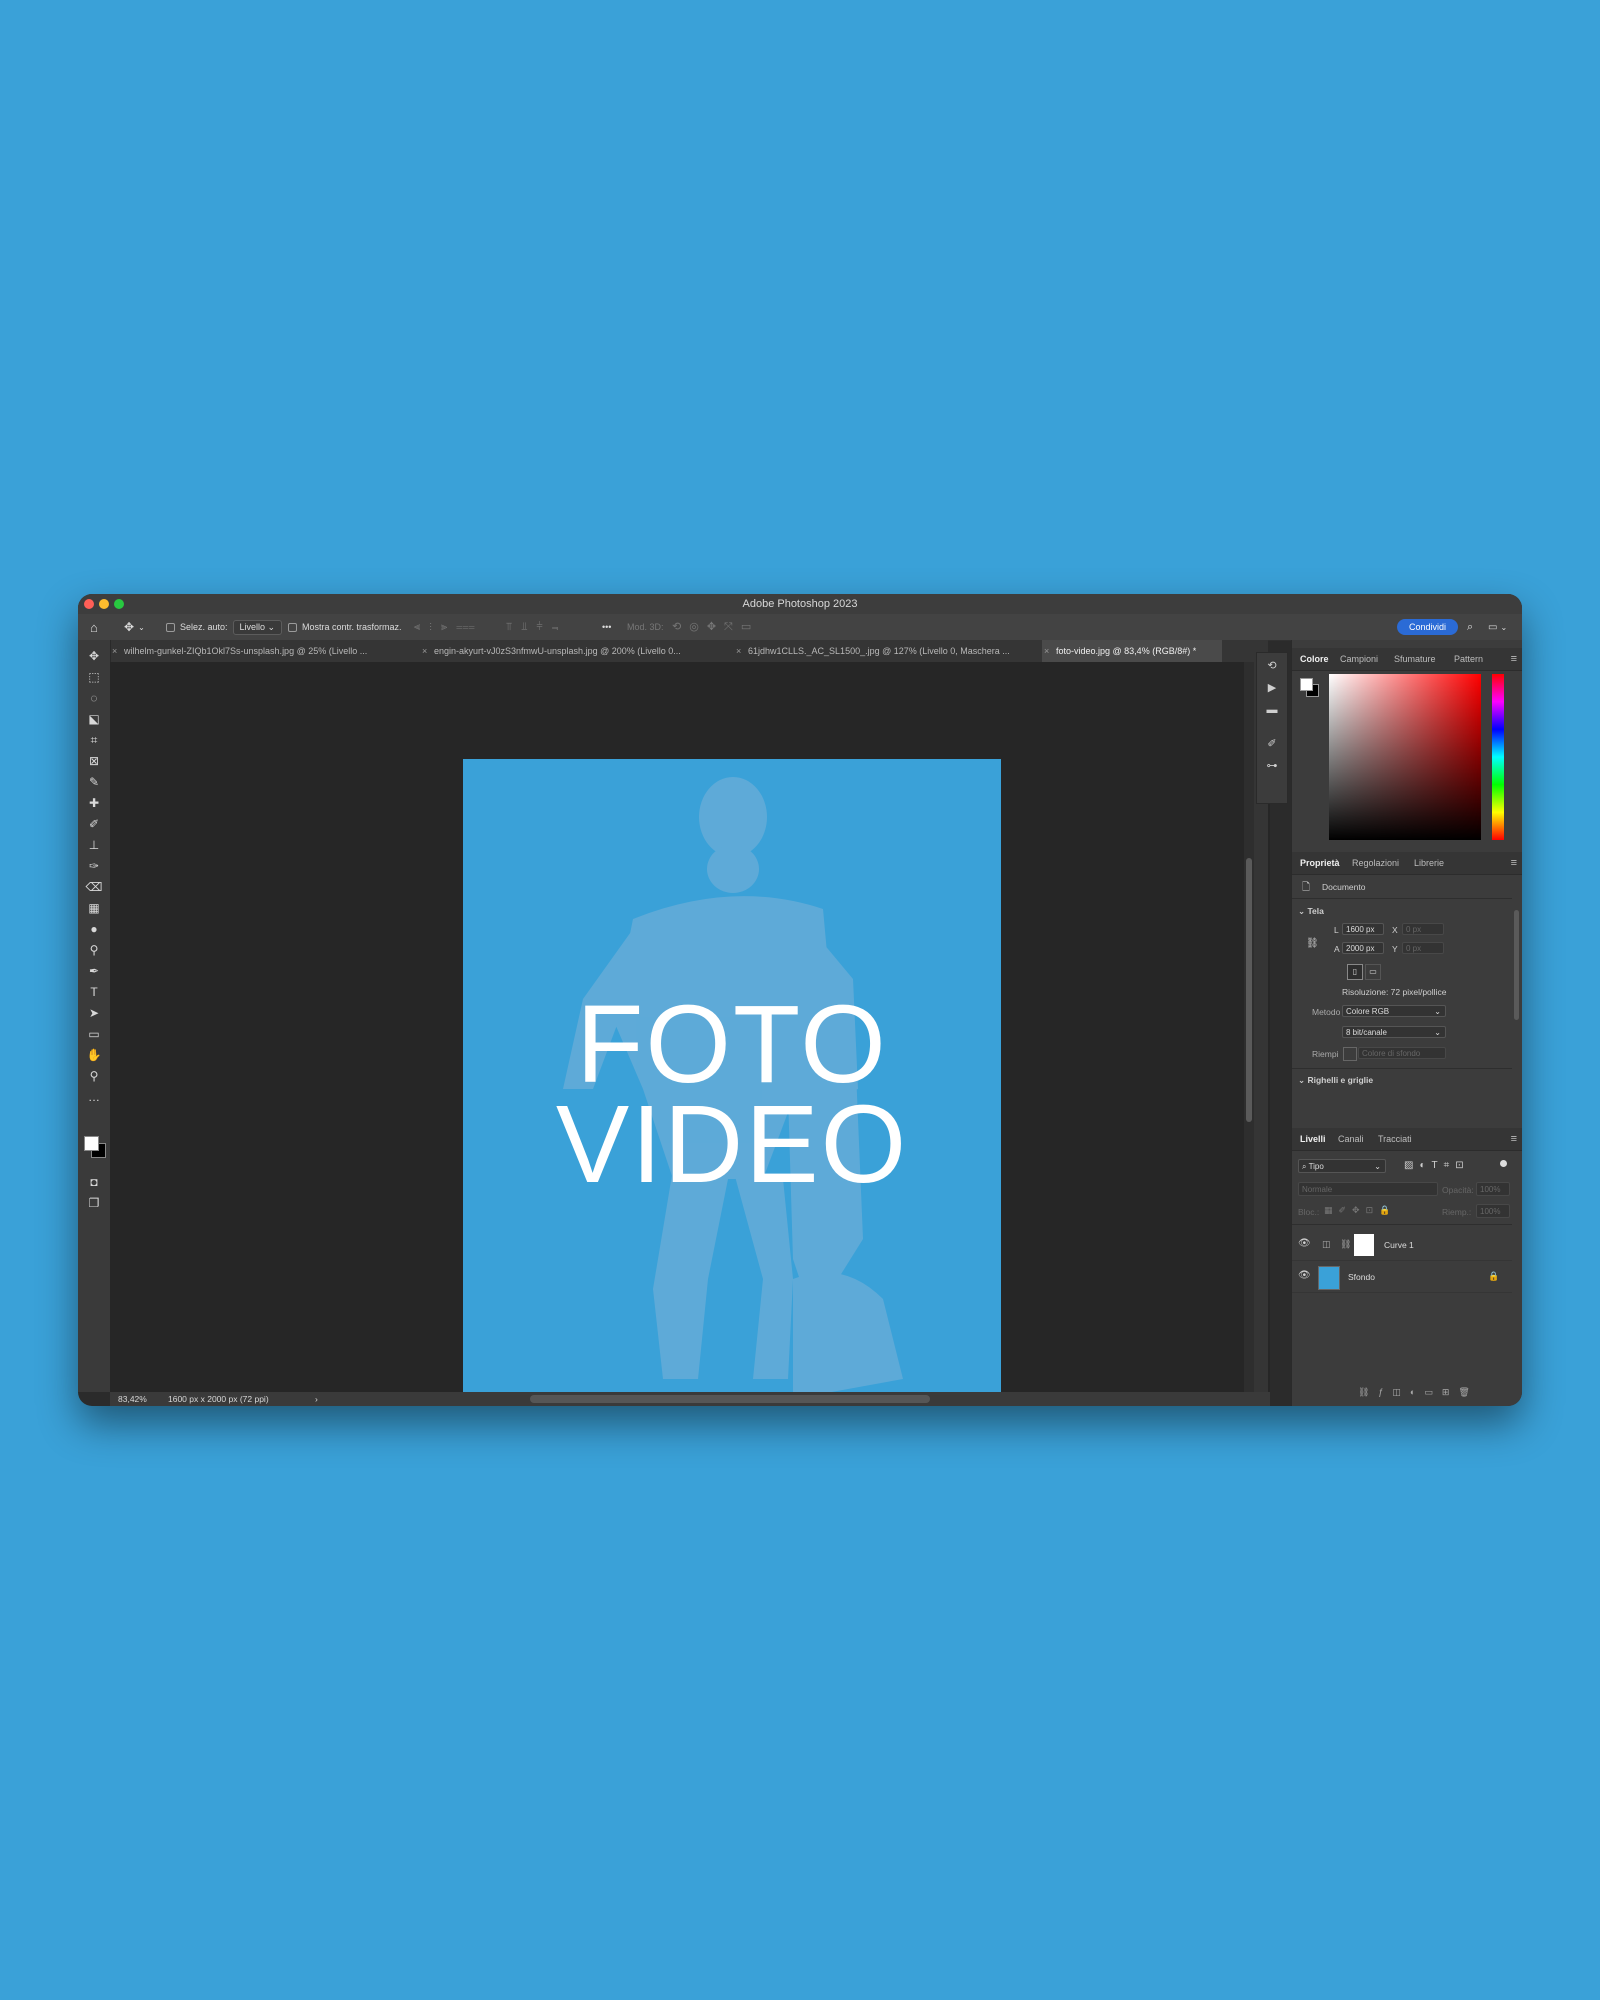  I want to click on pen-tool-icon: ✒, so click(94, 971).